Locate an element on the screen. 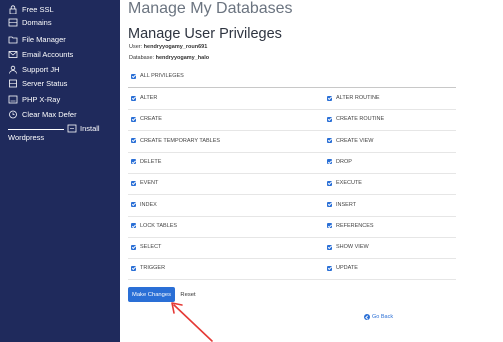 This screenshot has height=342, width=503. user-label: User: is located at coordinates (136, 47).